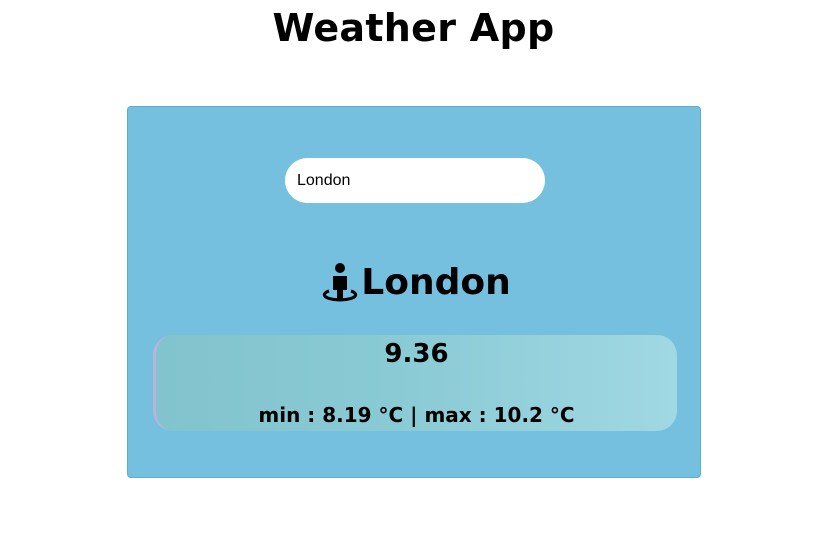 The height and width of the screenshot is (558, 827). What do you see at coordinates (340, 283) in the screenshot?
I see `person-location-pin-icon` at bounding box center [340, 283].